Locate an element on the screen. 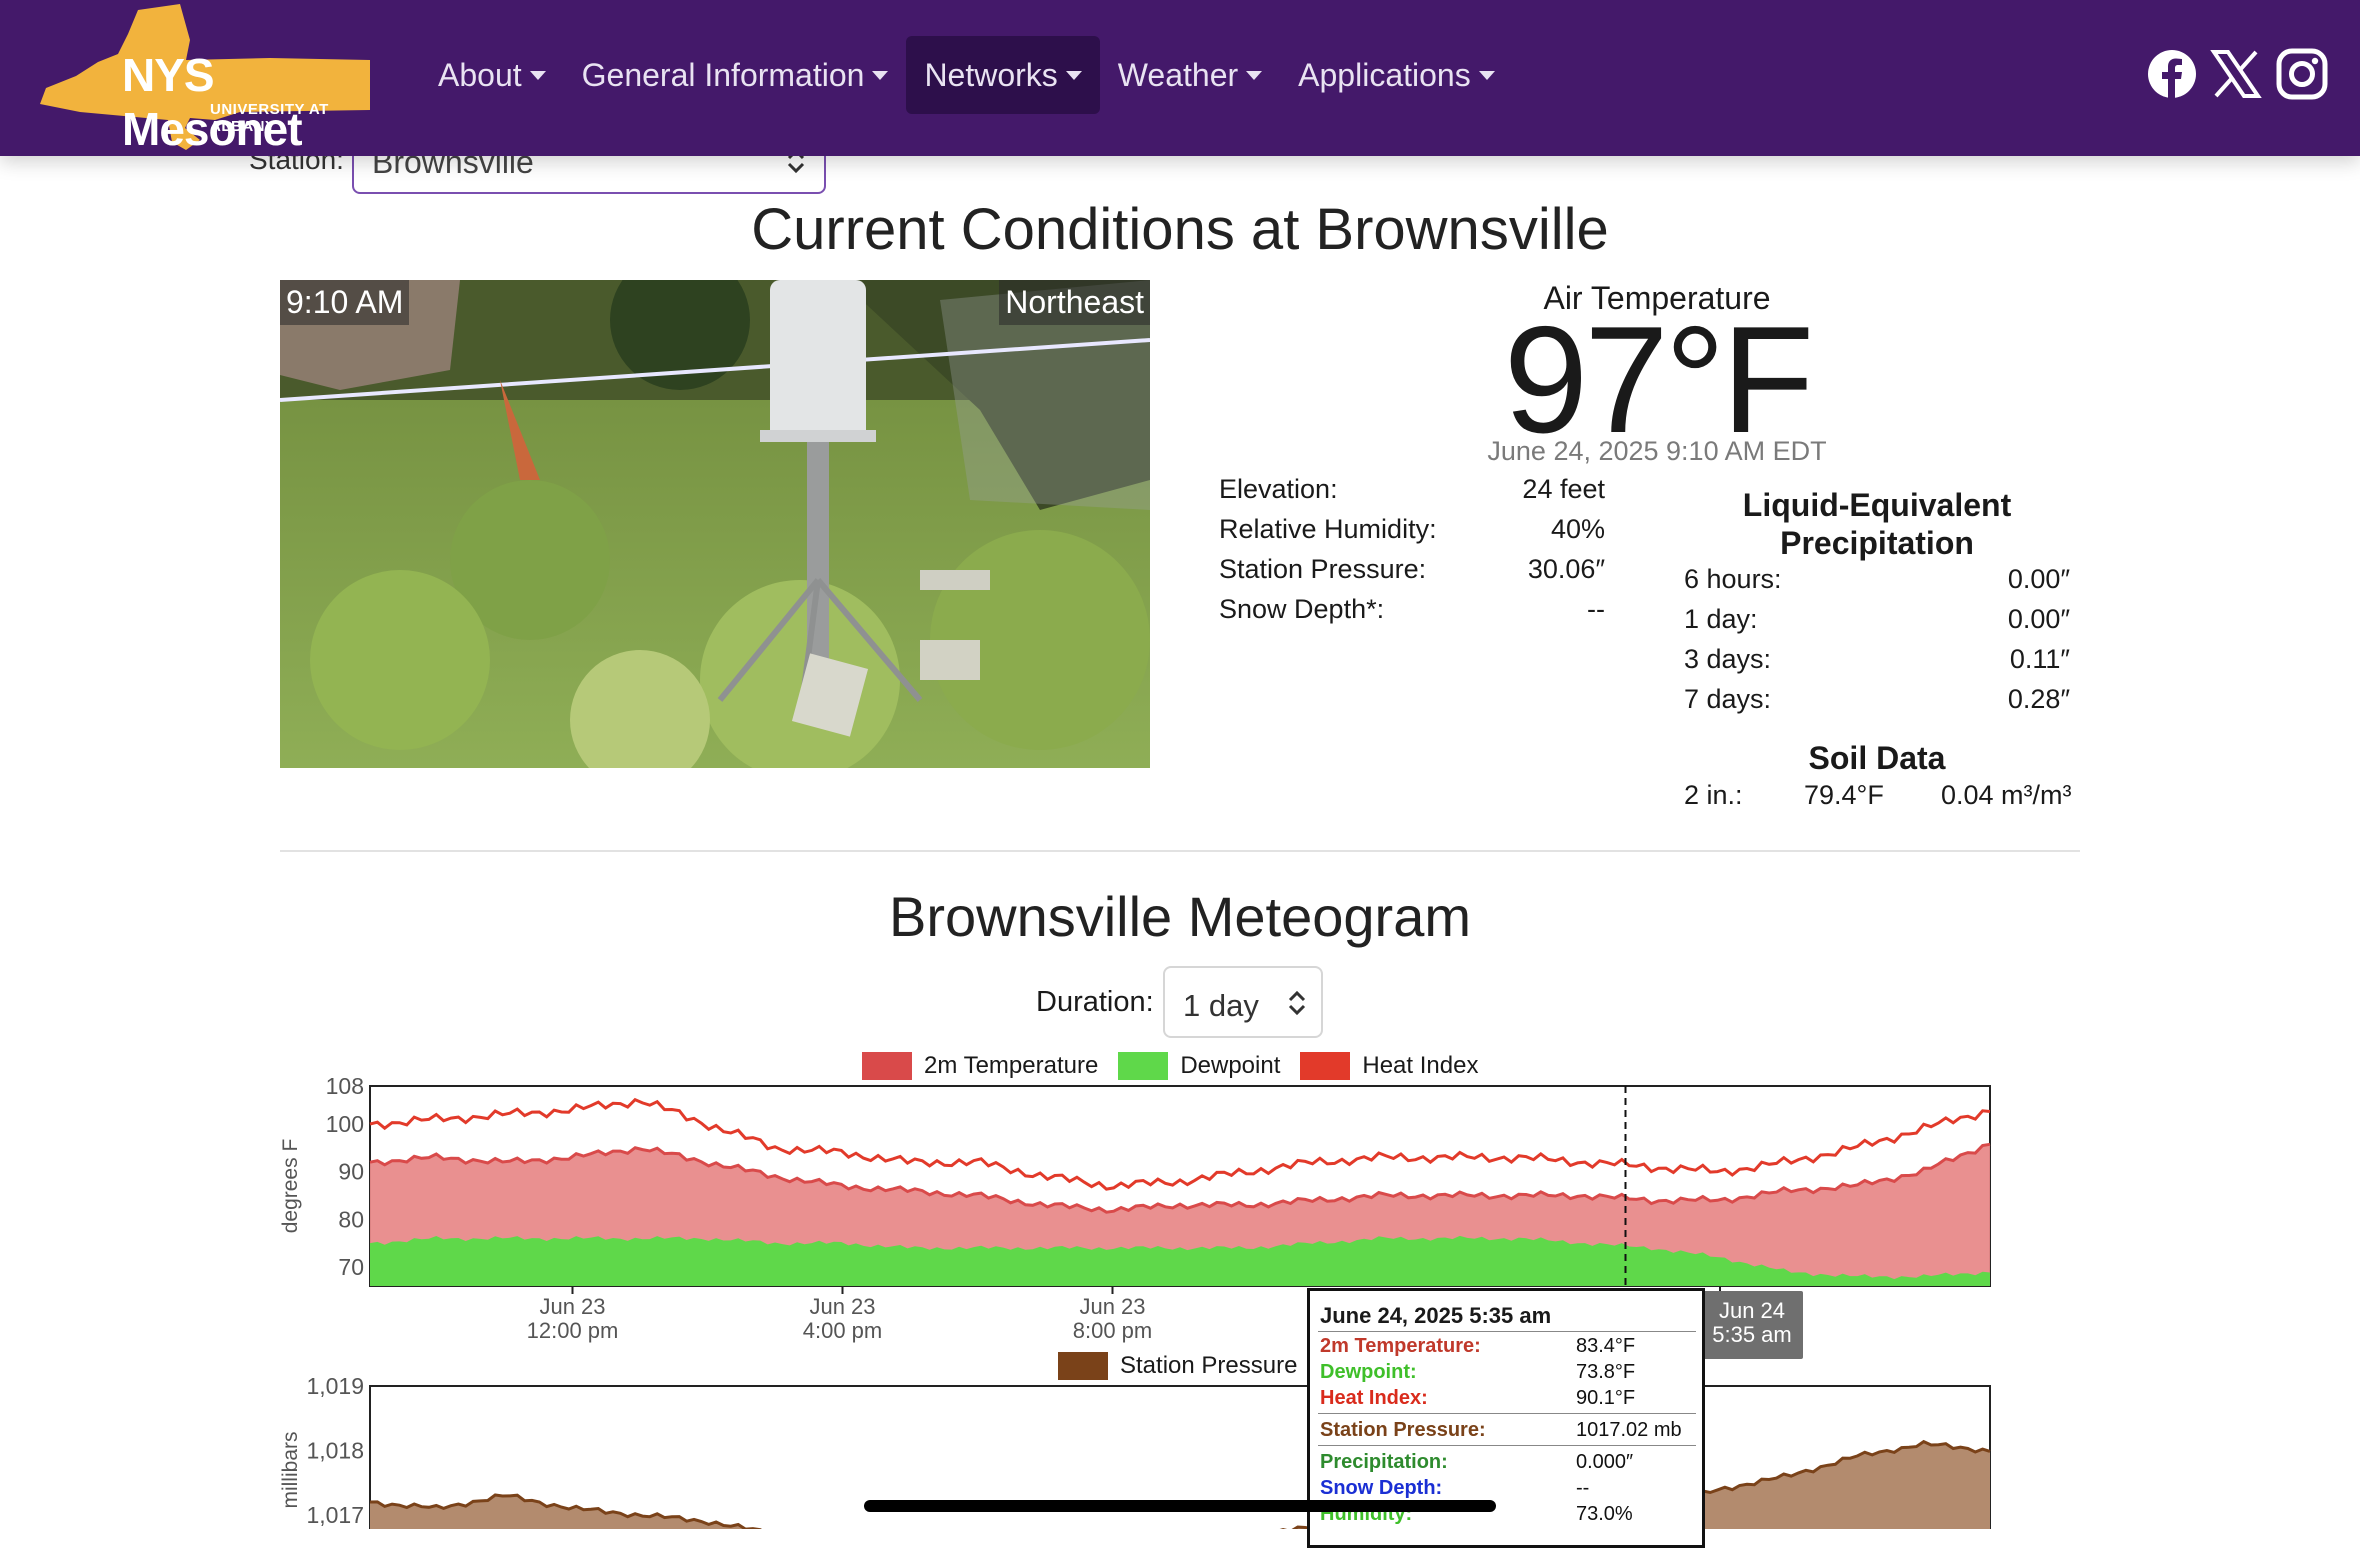 The width and height of the screenshot is (2360, 1548). y-tick-label: 108 is located at coordinates (345, 1086).